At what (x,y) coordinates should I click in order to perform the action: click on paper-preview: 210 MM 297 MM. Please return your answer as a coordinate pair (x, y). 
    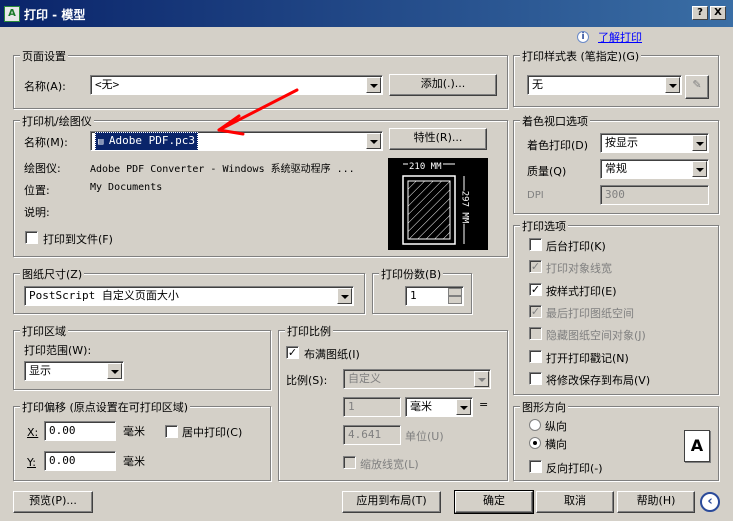
    Looking at the image, I should click on (438, 204).